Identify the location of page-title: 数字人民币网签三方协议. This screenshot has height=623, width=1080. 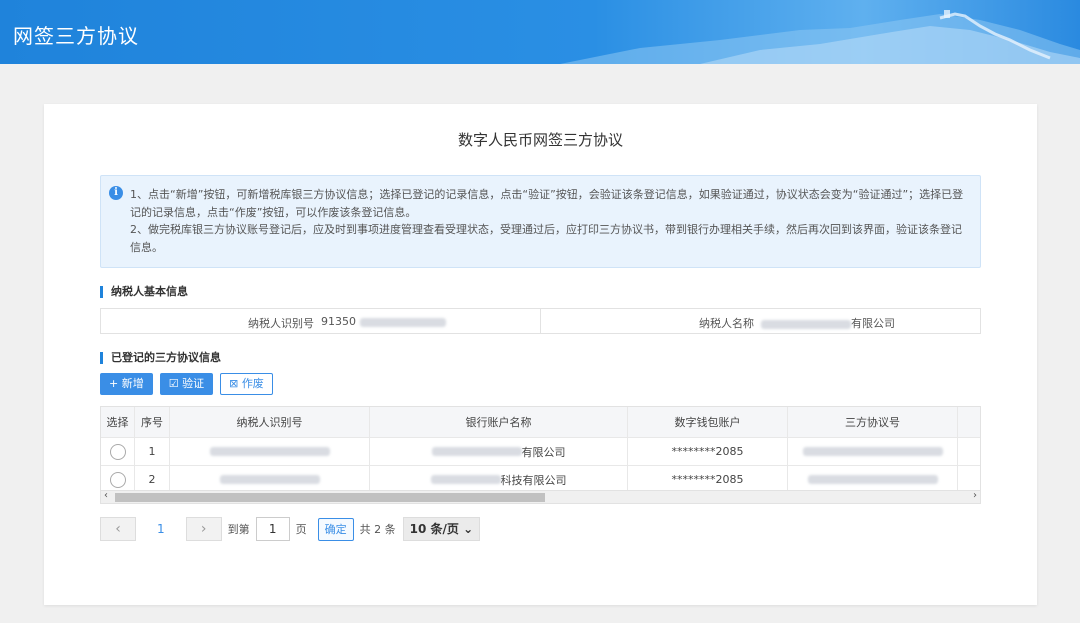
(540, 140).